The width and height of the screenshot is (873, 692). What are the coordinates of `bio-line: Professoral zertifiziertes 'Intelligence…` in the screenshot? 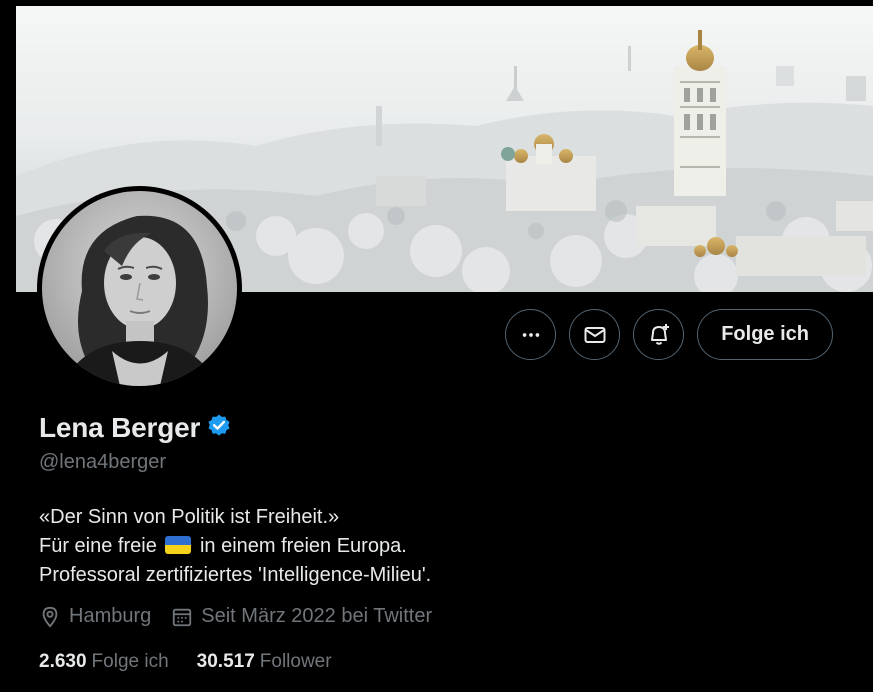 It's located at (235, 575).